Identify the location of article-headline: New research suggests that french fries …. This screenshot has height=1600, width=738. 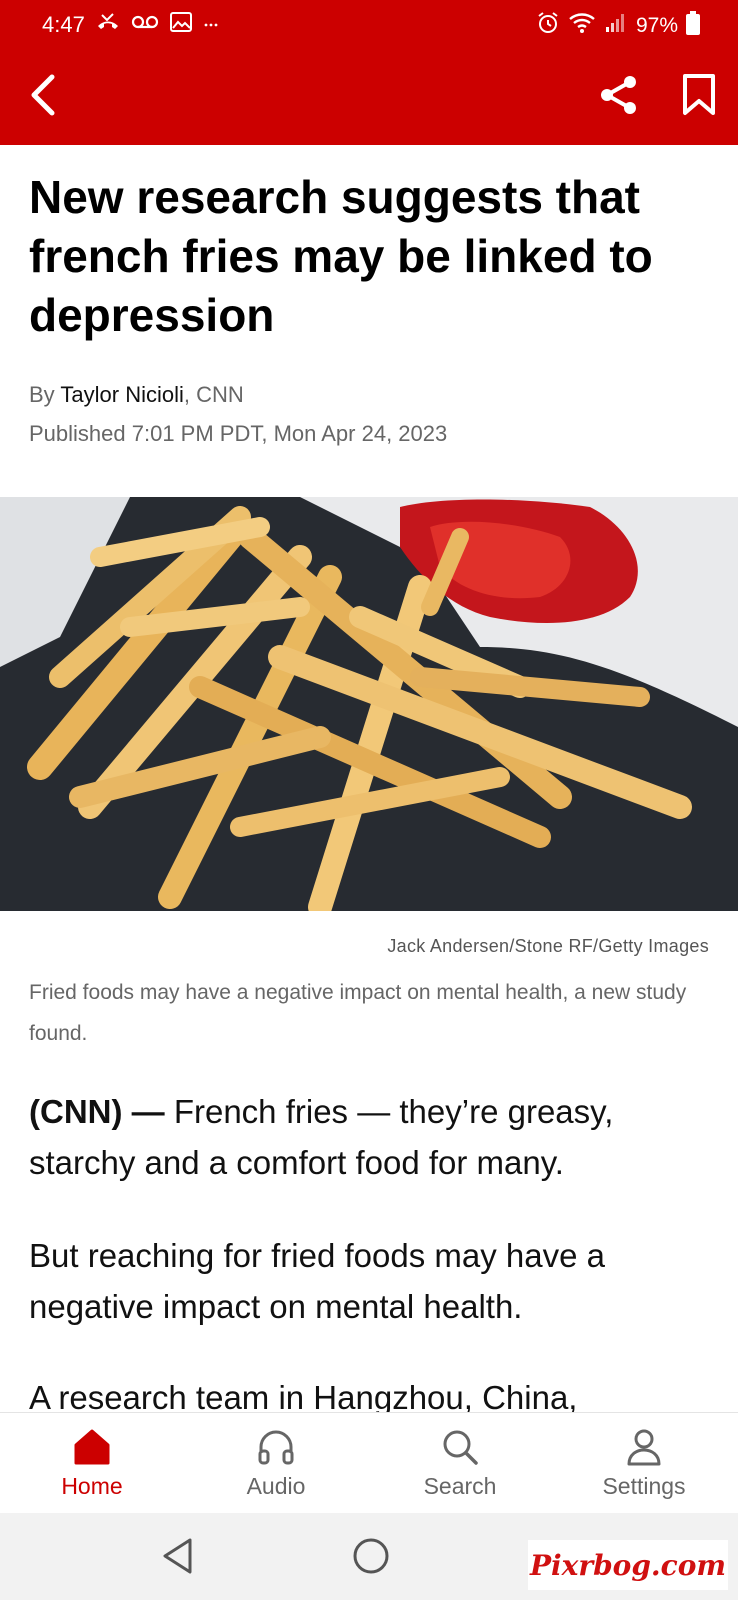
(341, 256).